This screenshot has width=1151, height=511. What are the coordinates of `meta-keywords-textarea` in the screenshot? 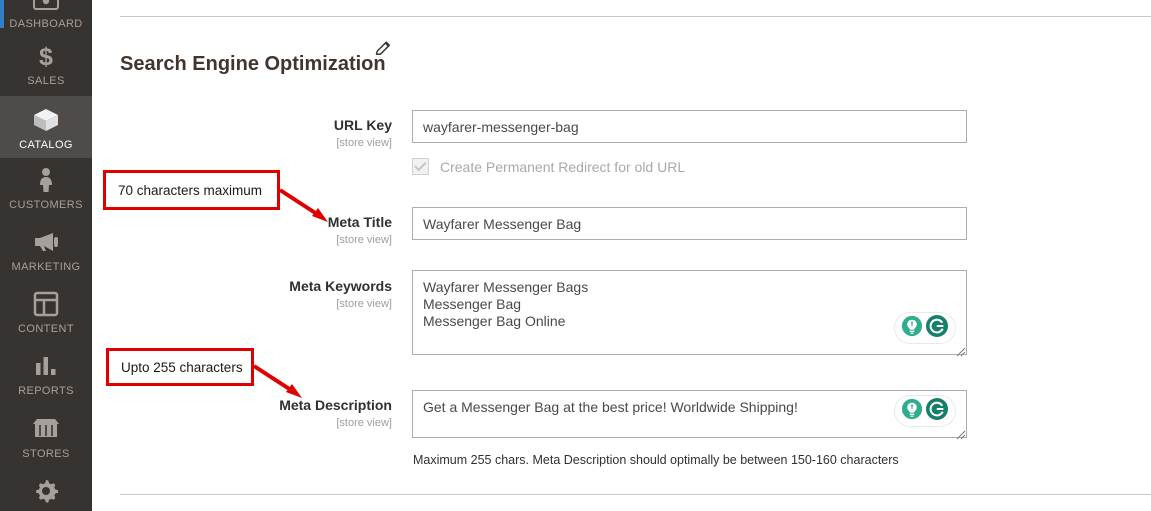 It's located at (689, 312).